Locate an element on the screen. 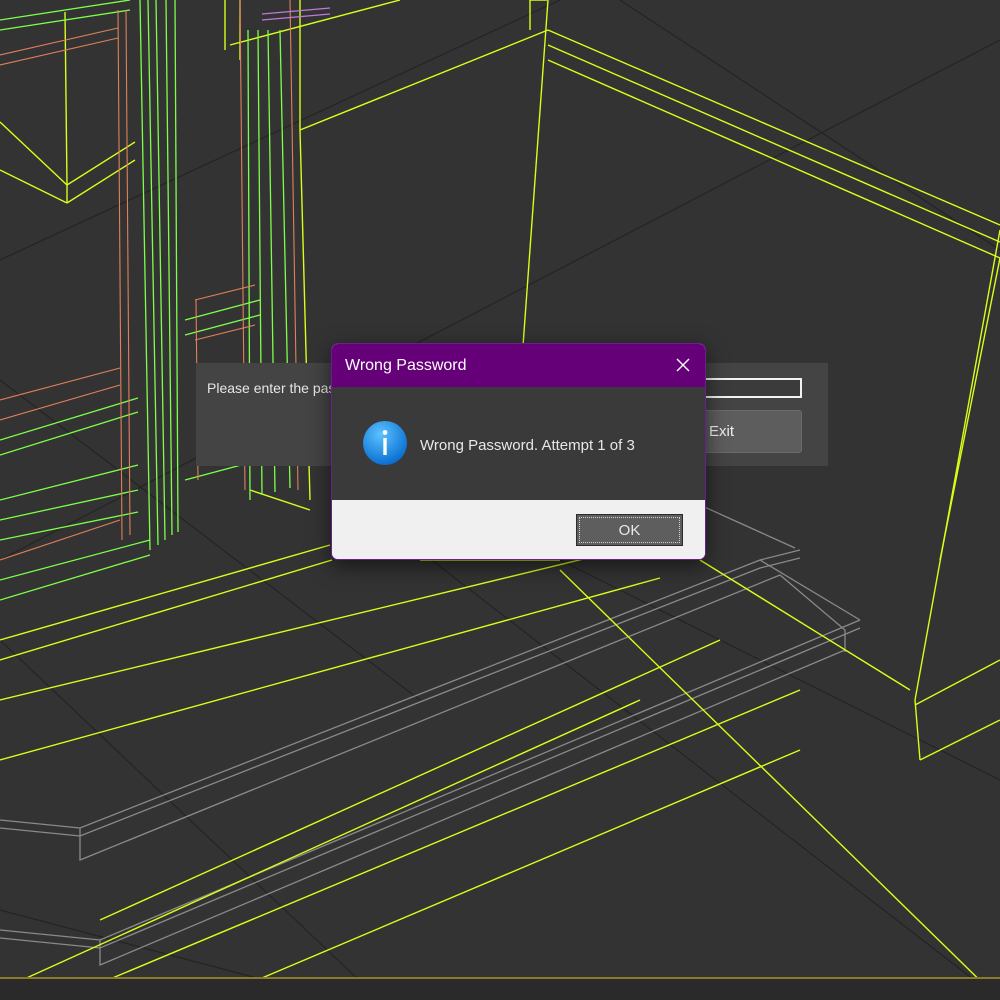 Image resolution: width=1000 pixels, height=1000 pixels. message-box-title: Wrong Password is located at coordinates (406, 365).